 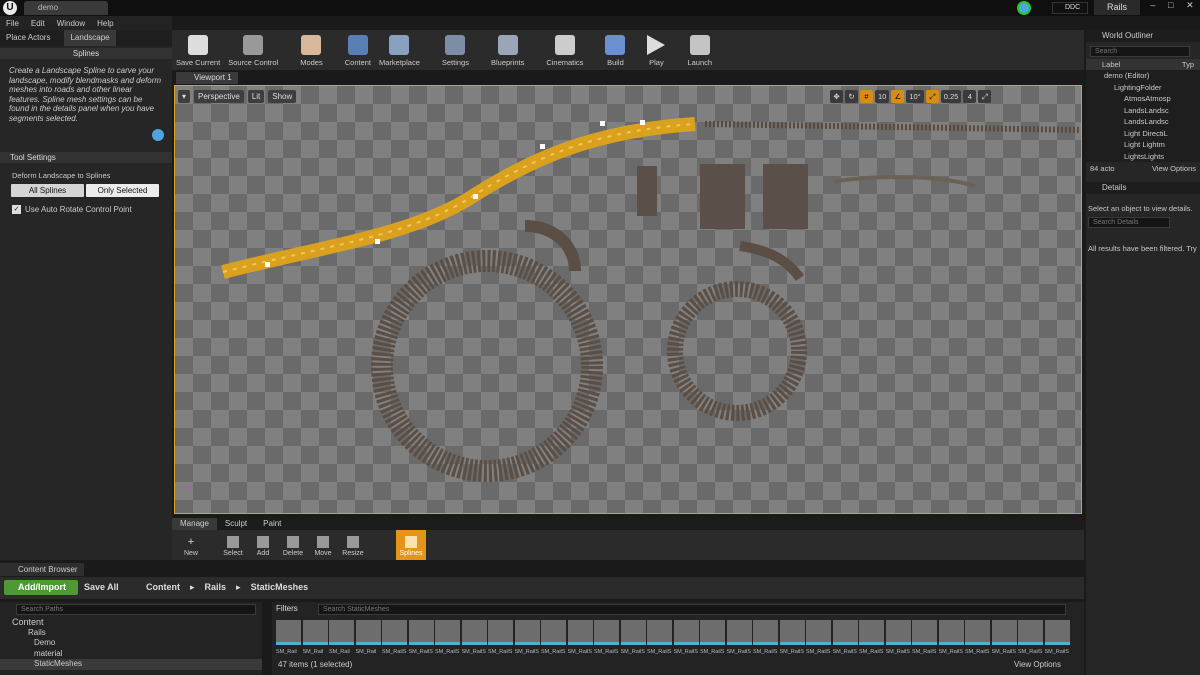 What do you see at coordinates (1188, 64) in the screenshot?
I see `type-column-header: Typ` at bounding box center [1188, 64].